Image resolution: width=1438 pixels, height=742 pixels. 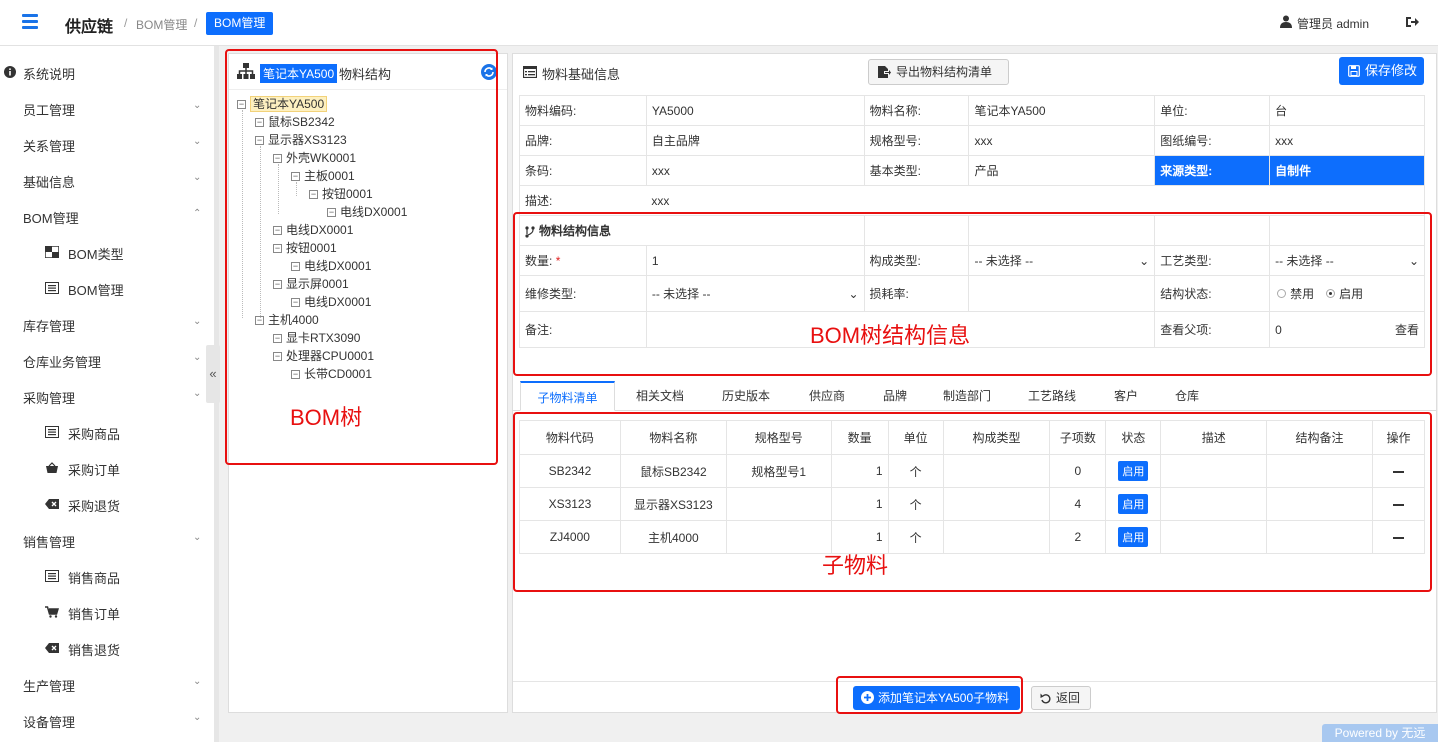 What do you see at coordinates (583, 170) in the screenshot?
I see `field-label: 条码:` at bounding box center [583, 170].